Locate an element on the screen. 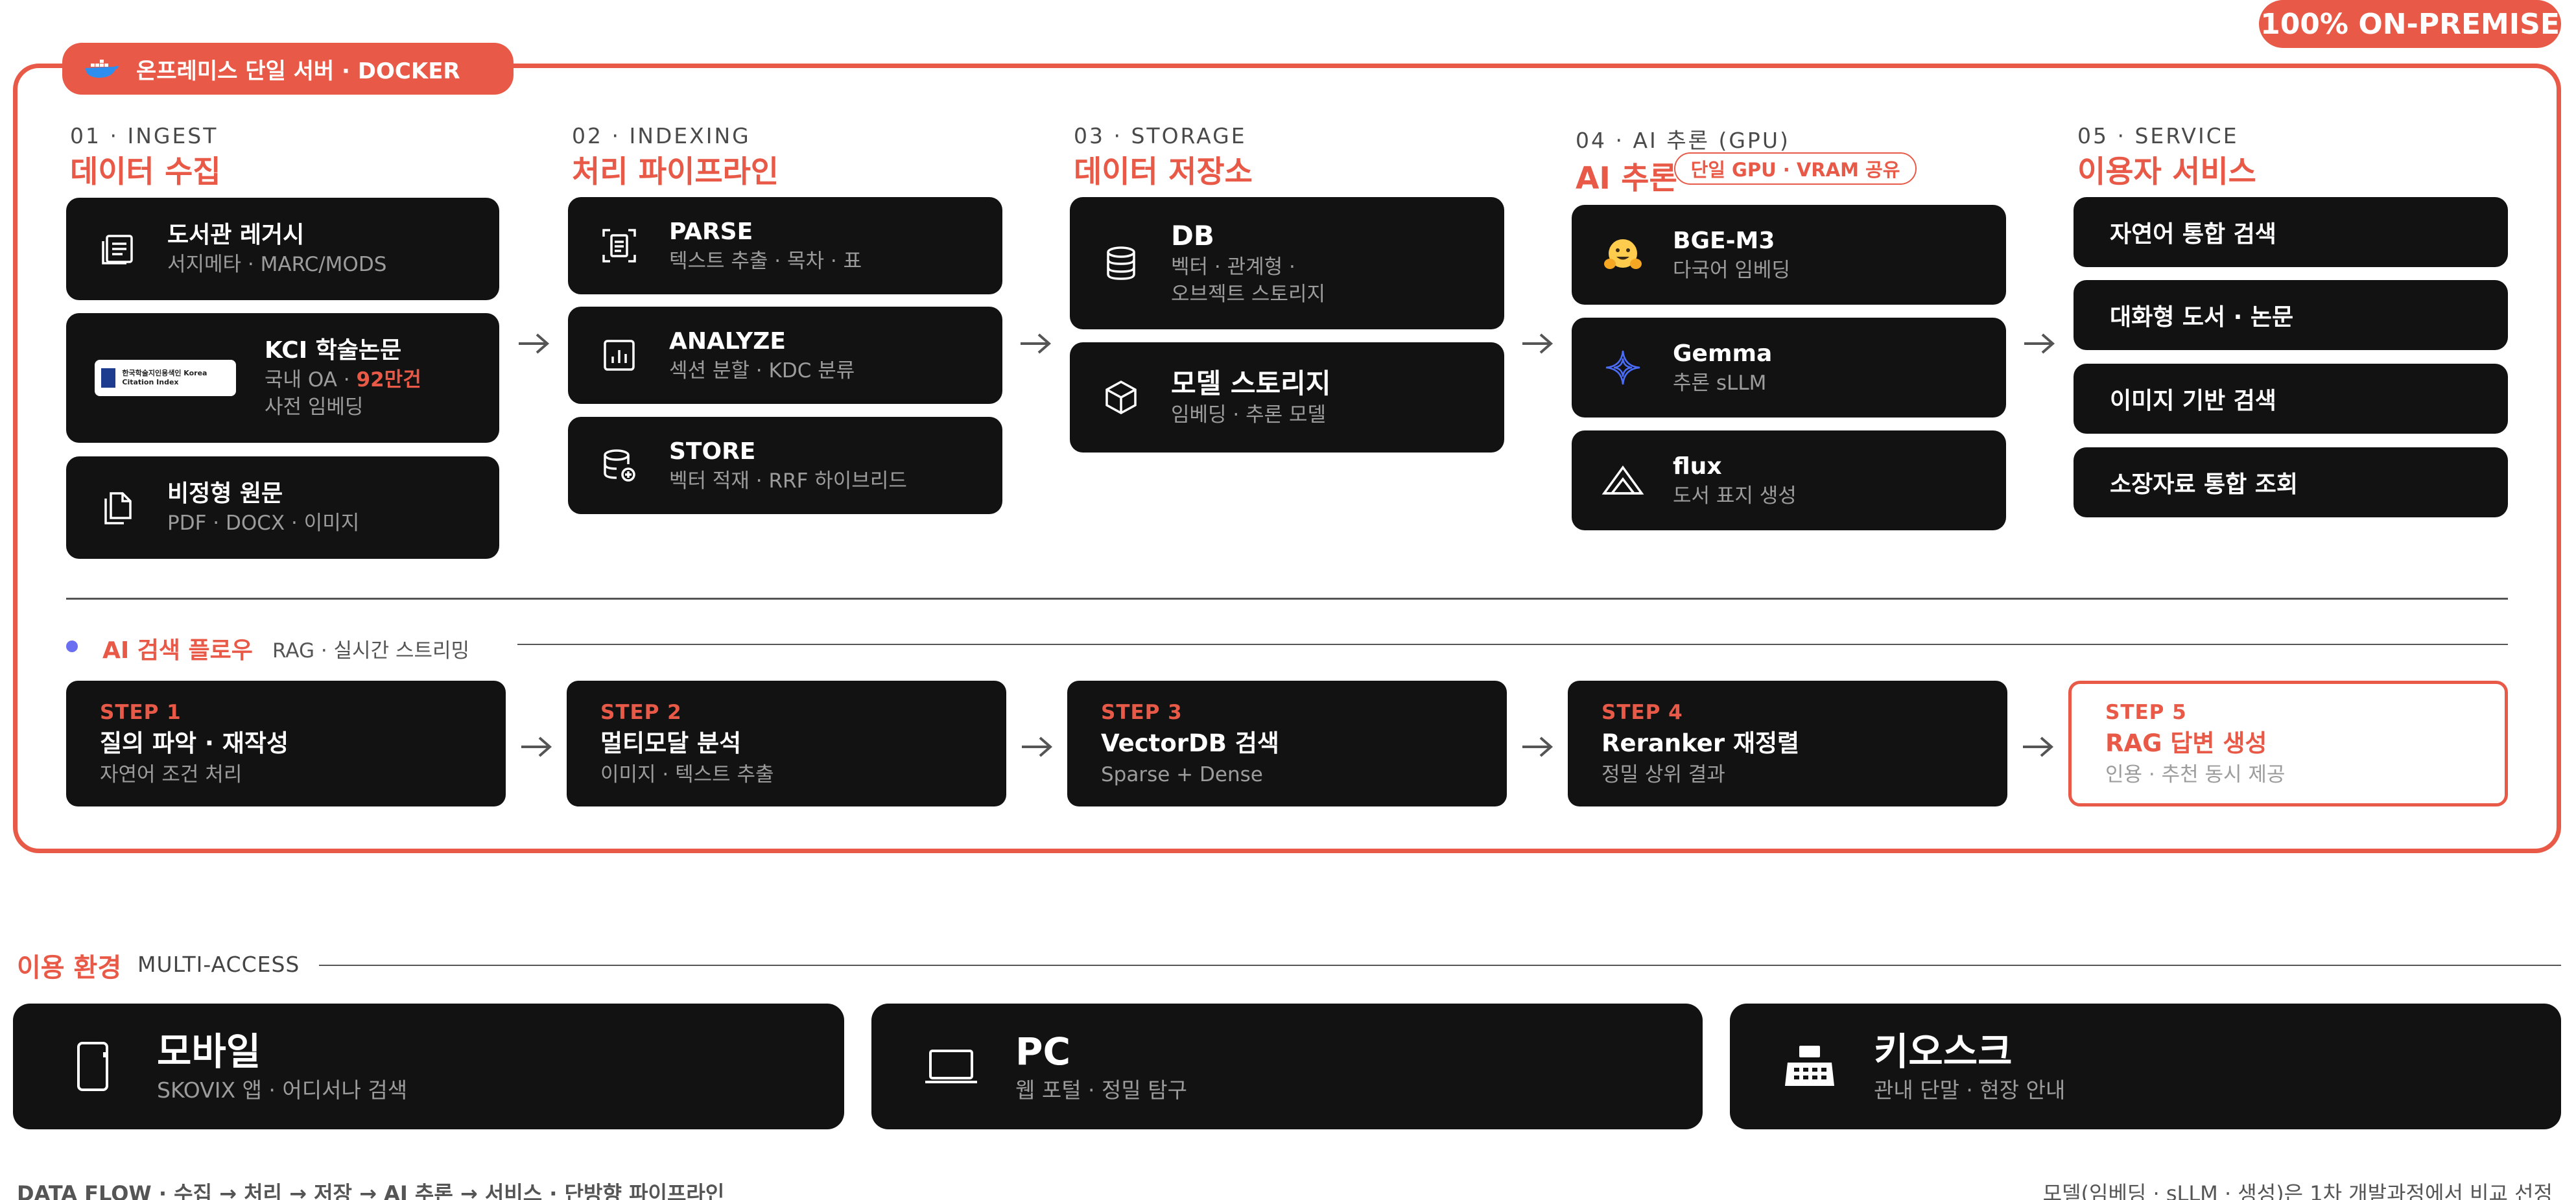 The image size is (2576, 1200). card-title: Gemma is located at coordinates (1723, 353).